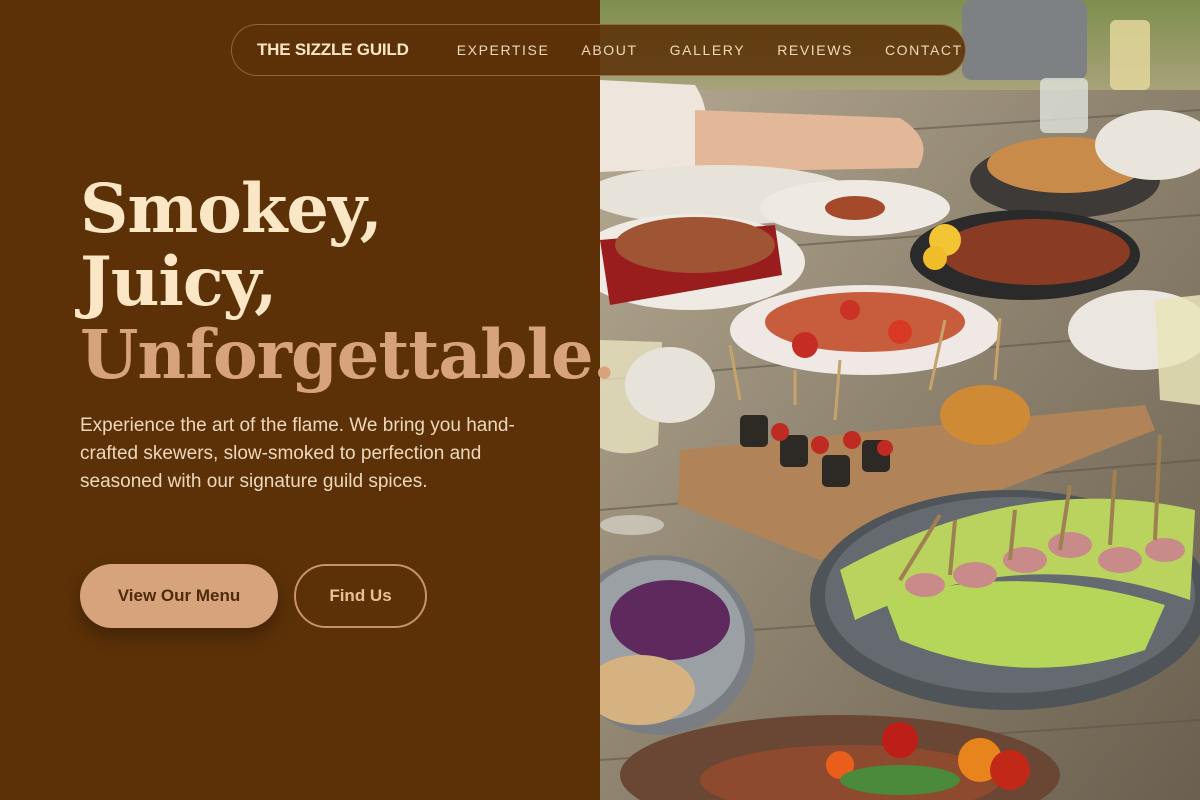 The image size is (1200, 800). What do you see at coordinates (231, 208) in the screenshot?
I see `headline-line-1: Smokey,` at bounding box center [231, 208].